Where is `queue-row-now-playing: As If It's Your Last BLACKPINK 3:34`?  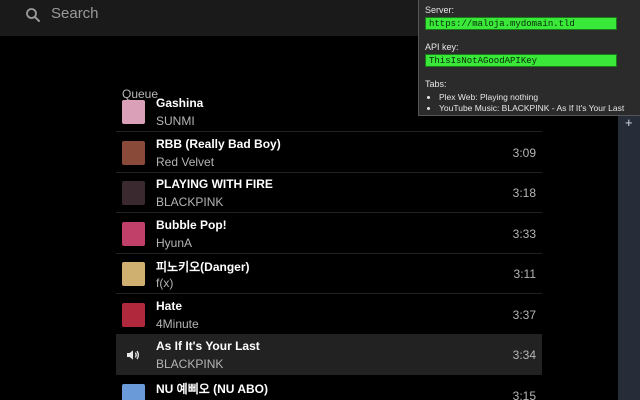
queue-row-now-playing: As If It's Your Last BLACKPINK 3:34 is located at coordinates (329, 355).